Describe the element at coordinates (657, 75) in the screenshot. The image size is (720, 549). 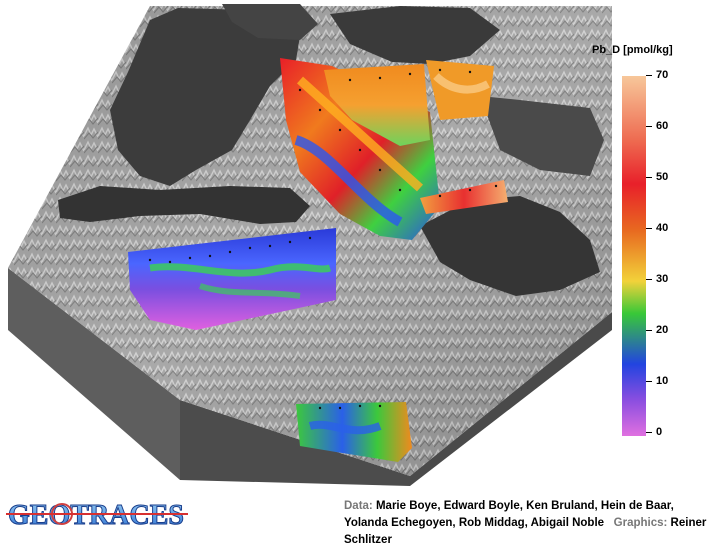
I see `colorbar-tick: 70` at that location.